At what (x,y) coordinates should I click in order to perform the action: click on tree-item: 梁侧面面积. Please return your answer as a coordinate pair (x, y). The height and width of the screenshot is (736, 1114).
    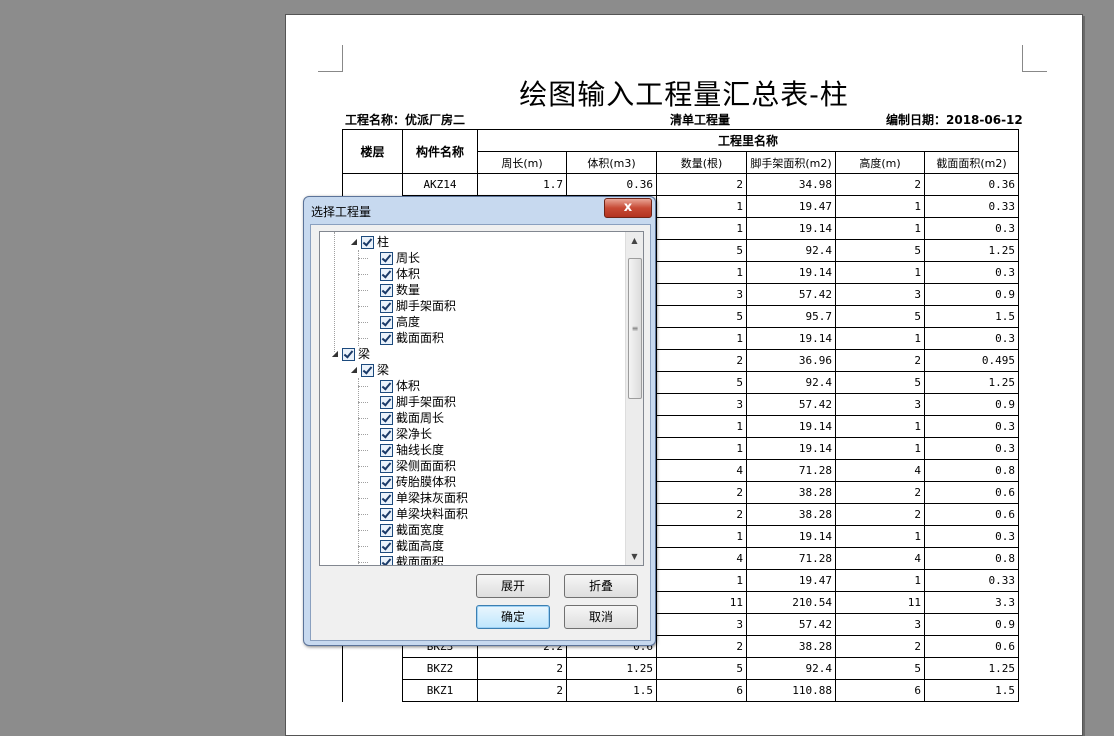
    Looking at the image, I should click on (412, 466).